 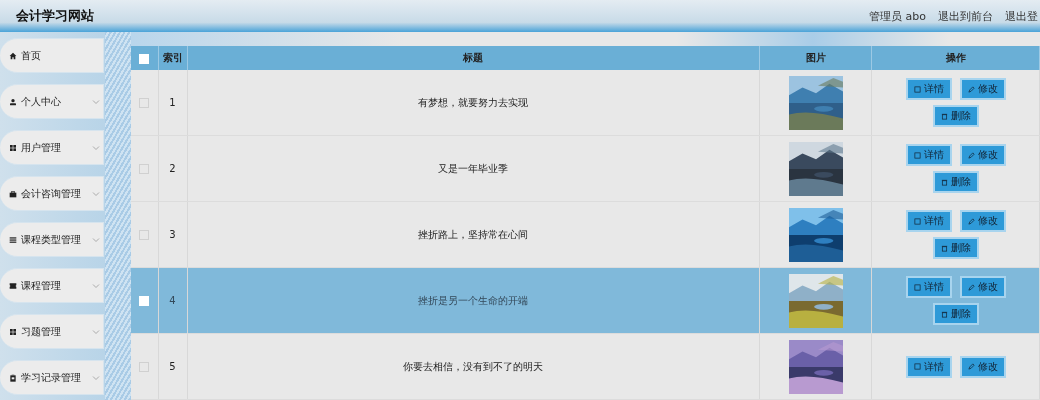 What do you see at coordinates (965, 16) in the screenshot?
I see `header-link: 退出到前台` at bounding box center [965, 16].